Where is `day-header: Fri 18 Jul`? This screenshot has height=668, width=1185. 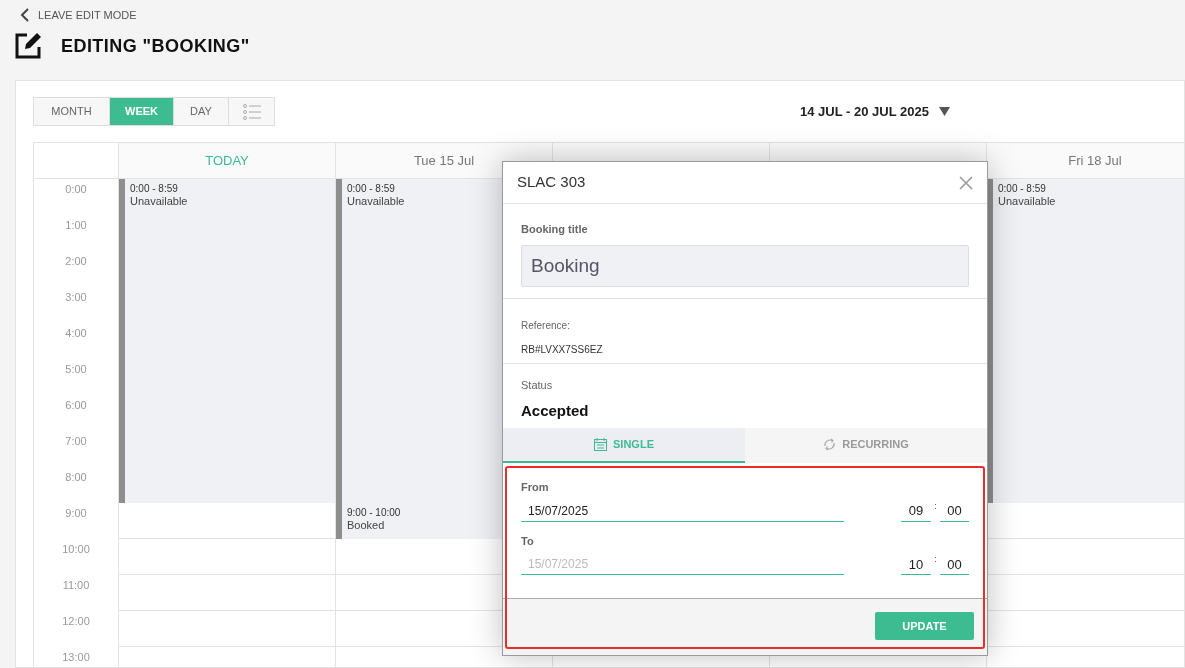 day-header: Fri 18 Jul is located at coordinates (1085, 161).